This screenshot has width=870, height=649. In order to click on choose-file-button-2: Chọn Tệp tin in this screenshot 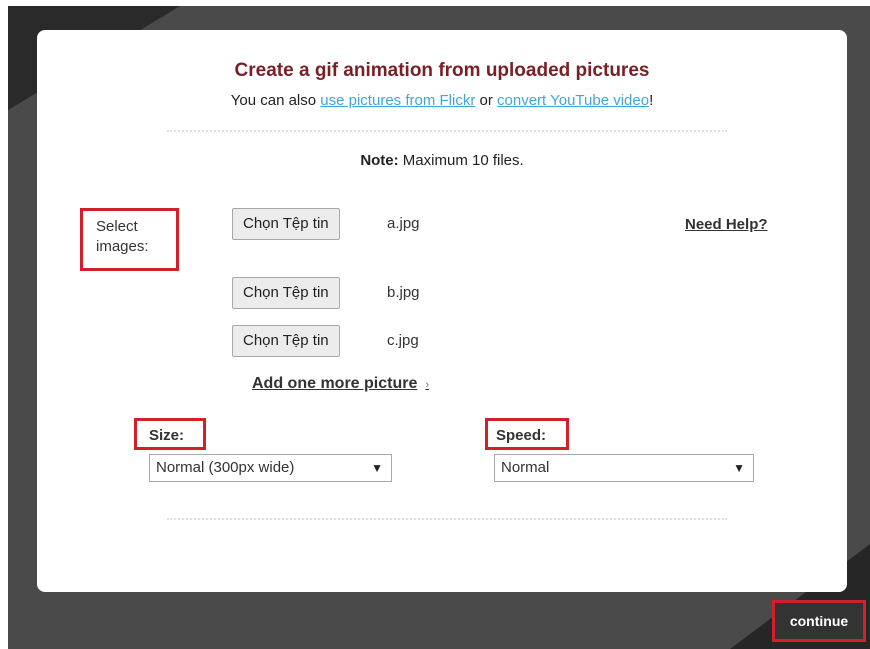, I will do `click(286, 293)`.